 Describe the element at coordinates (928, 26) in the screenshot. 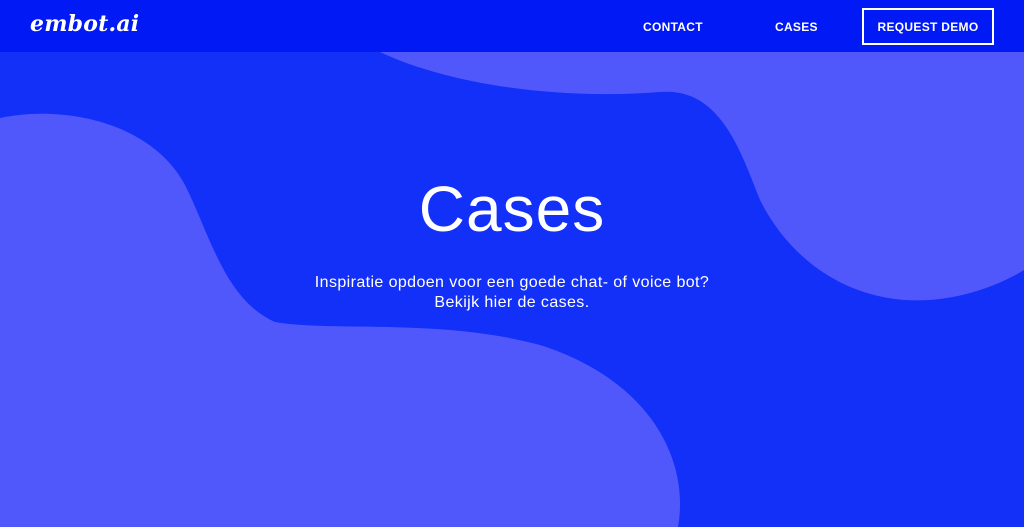

I see `request-demo-button: REQUEST DEMO` at that location.